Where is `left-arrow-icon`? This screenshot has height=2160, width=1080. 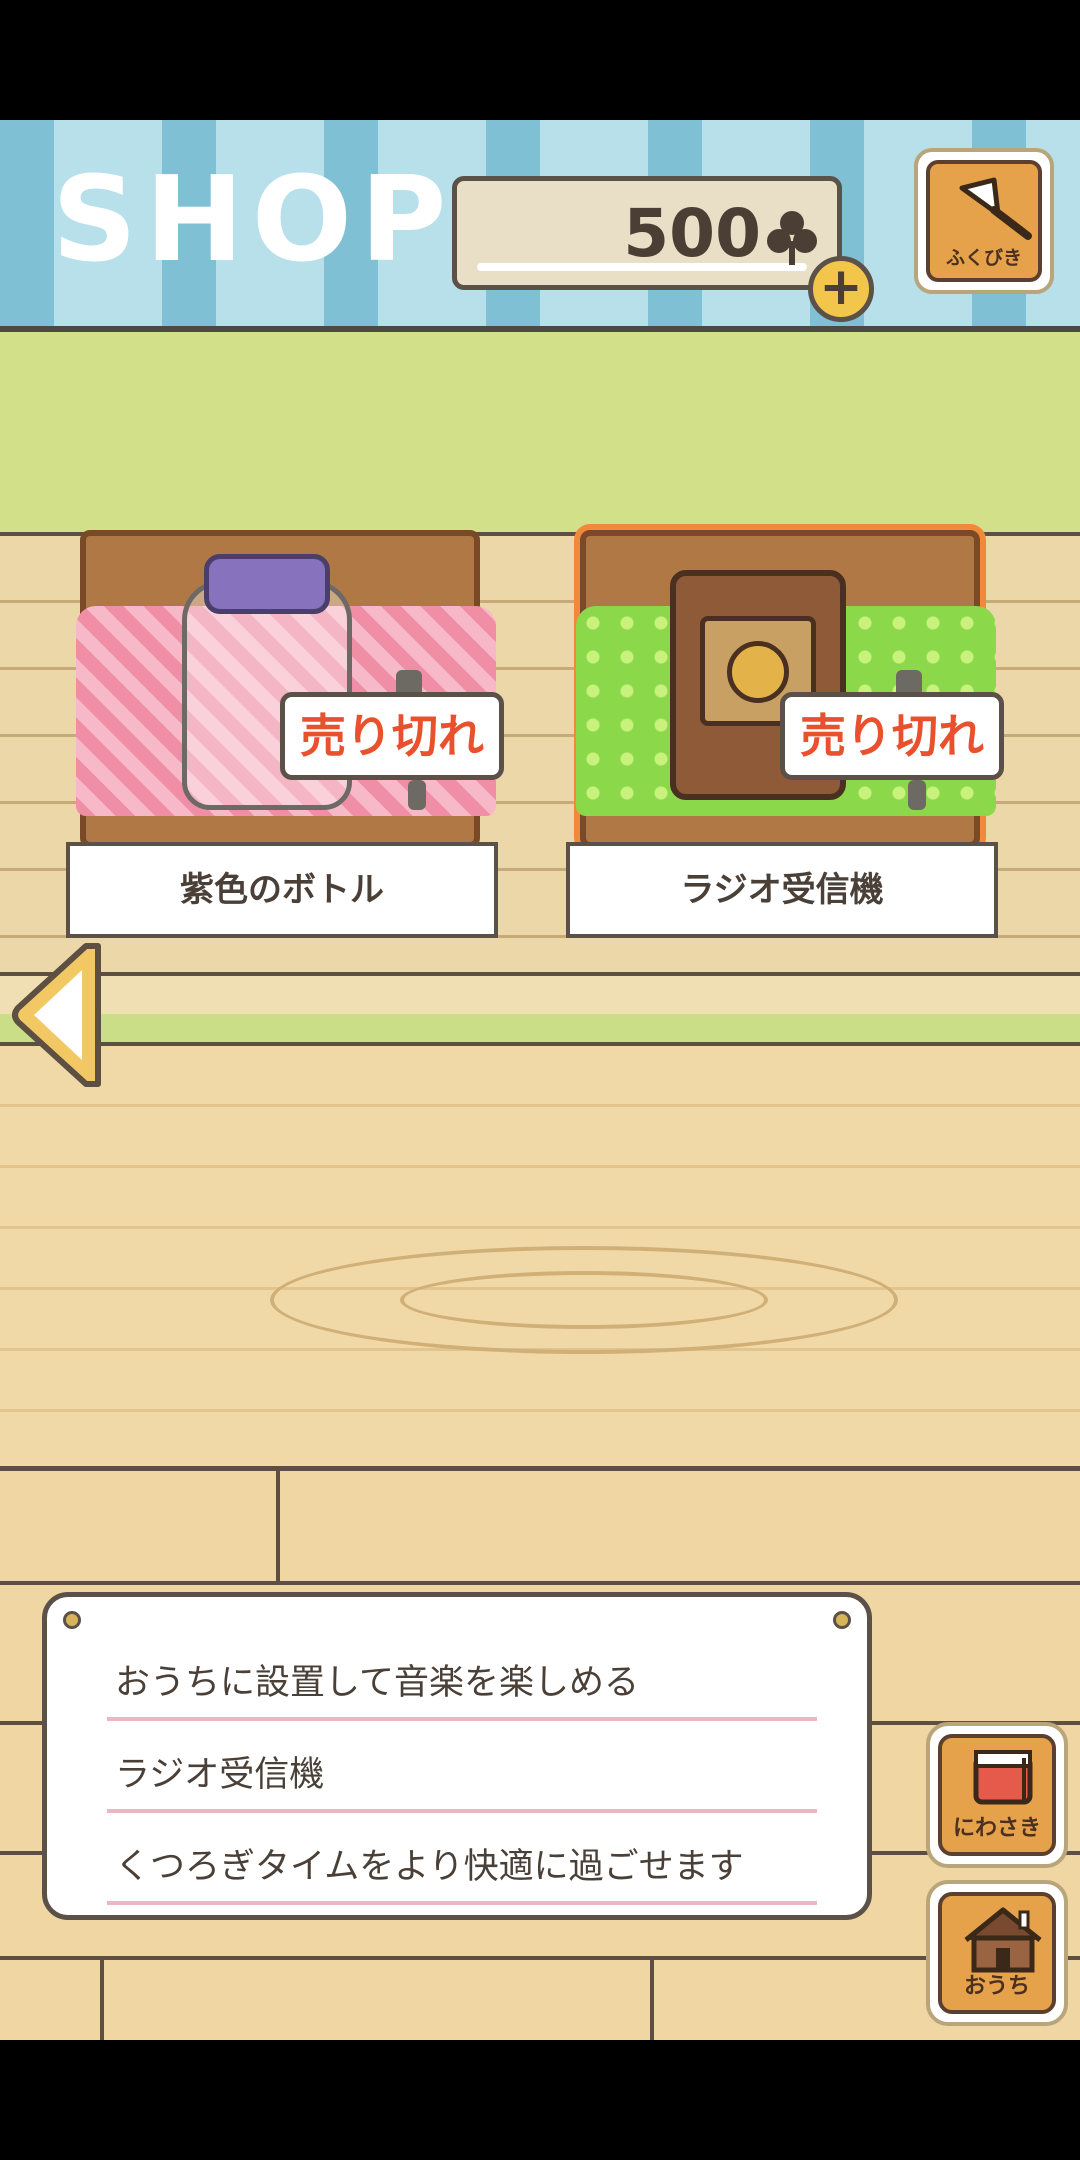 left-arrow-icon is located at coordinates (58, 1015).